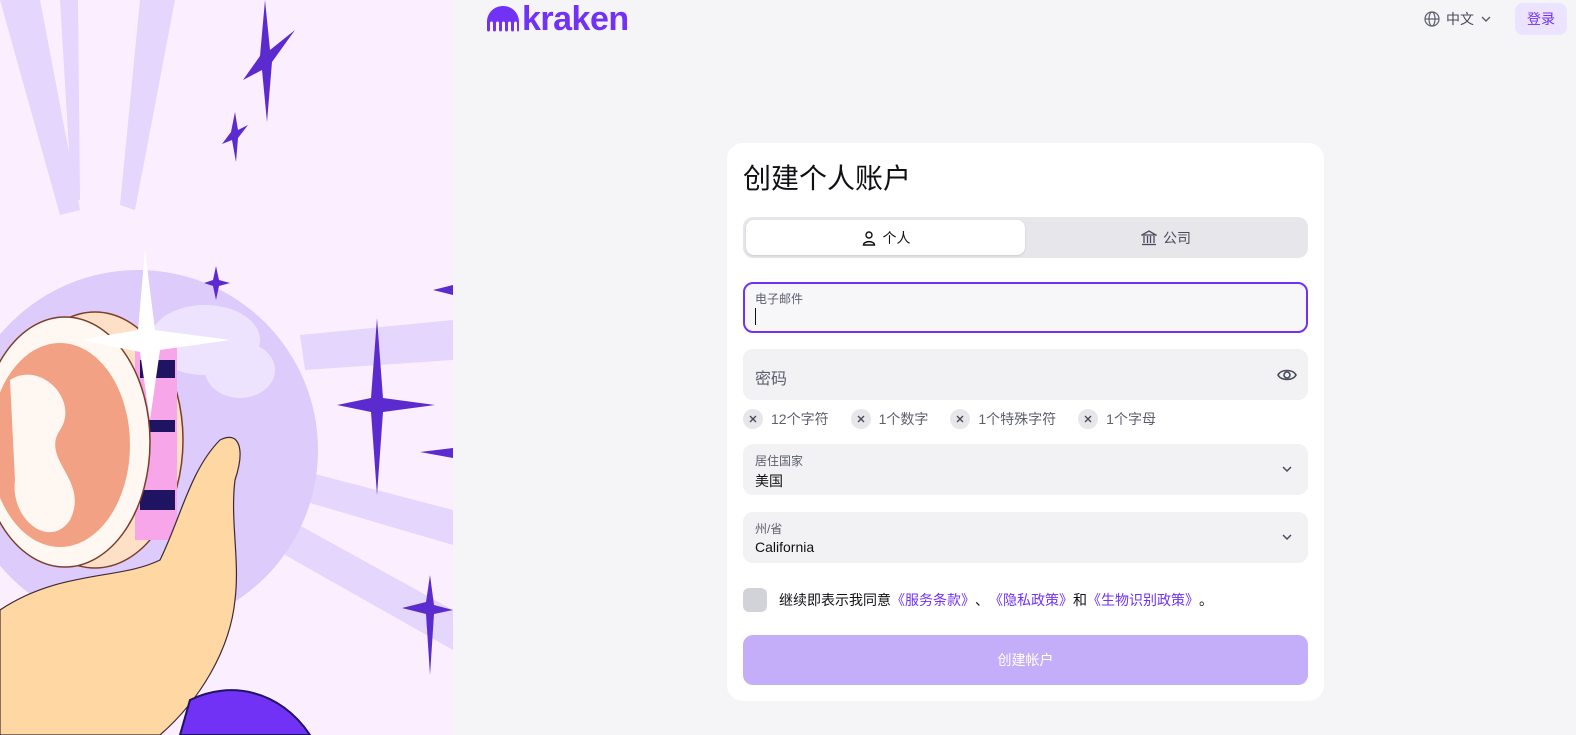 The height and width of the screenshot is (735, 1576). I want to click on agreement-prefix: 继续即表示我同意, so click(835, 600).